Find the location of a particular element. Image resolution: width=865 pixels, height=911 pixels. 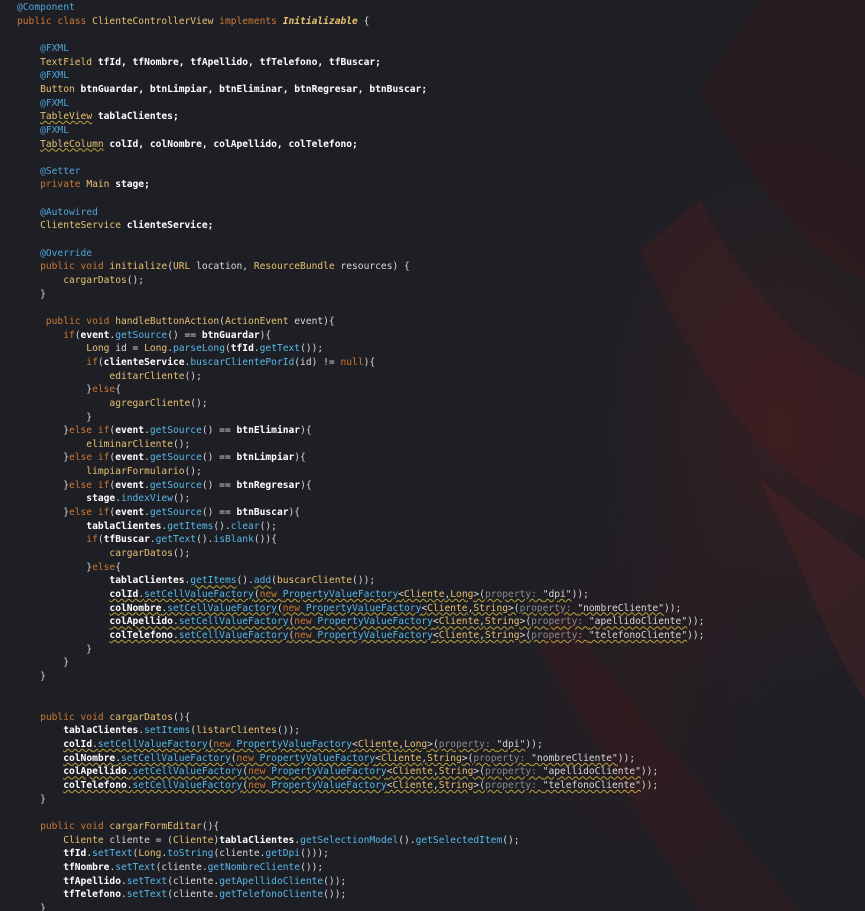

code-line: @Override is located at coordinates (54, 253).